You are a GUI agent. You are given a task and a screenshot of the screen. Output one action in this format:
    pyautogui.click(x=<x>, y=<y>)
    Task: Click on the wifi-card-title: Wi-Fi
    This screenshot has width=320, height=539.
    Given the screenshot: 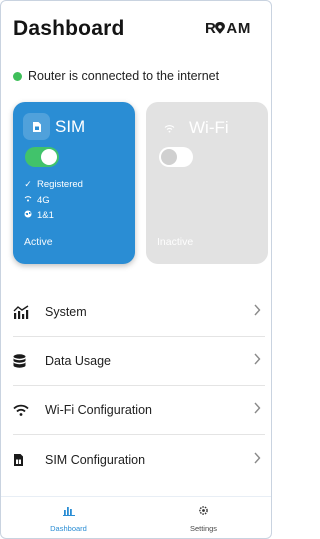 What is the action you would take?
    pyautogui.click(x=209, y=127)
    